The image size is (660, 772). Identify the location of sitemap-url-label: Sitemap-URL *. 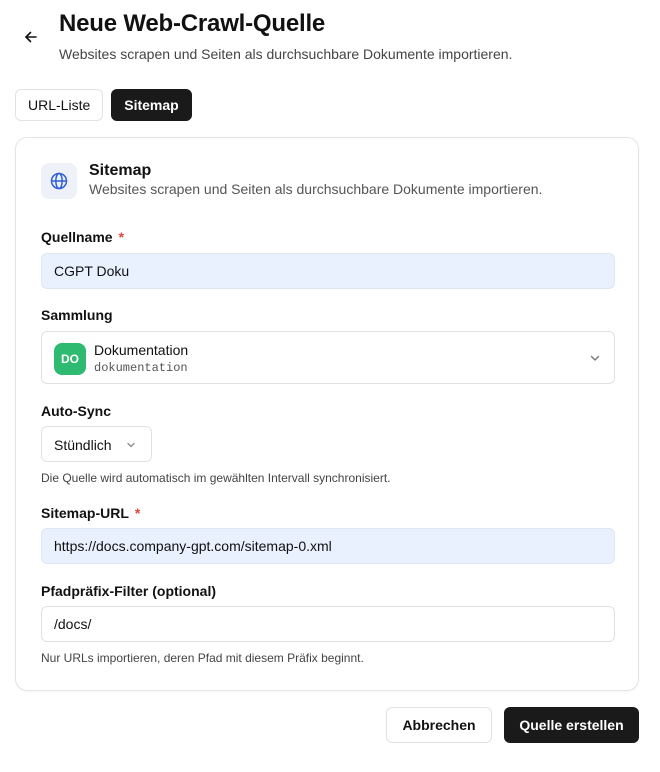
(90, 513).